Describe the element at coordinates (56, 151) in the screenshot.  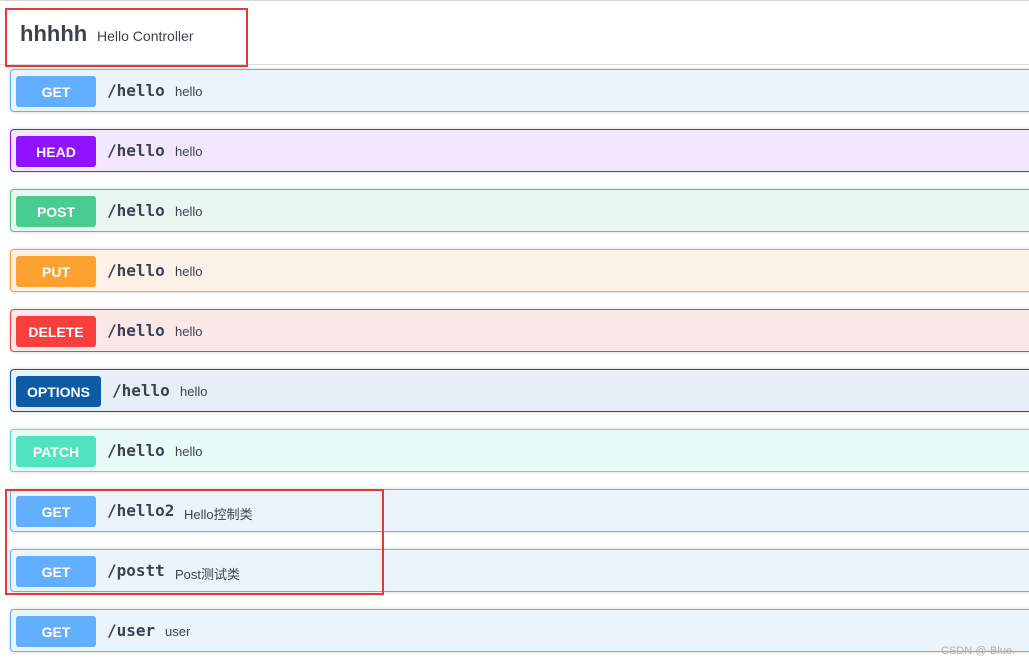
I see `method-badge: HEAD` at that location.